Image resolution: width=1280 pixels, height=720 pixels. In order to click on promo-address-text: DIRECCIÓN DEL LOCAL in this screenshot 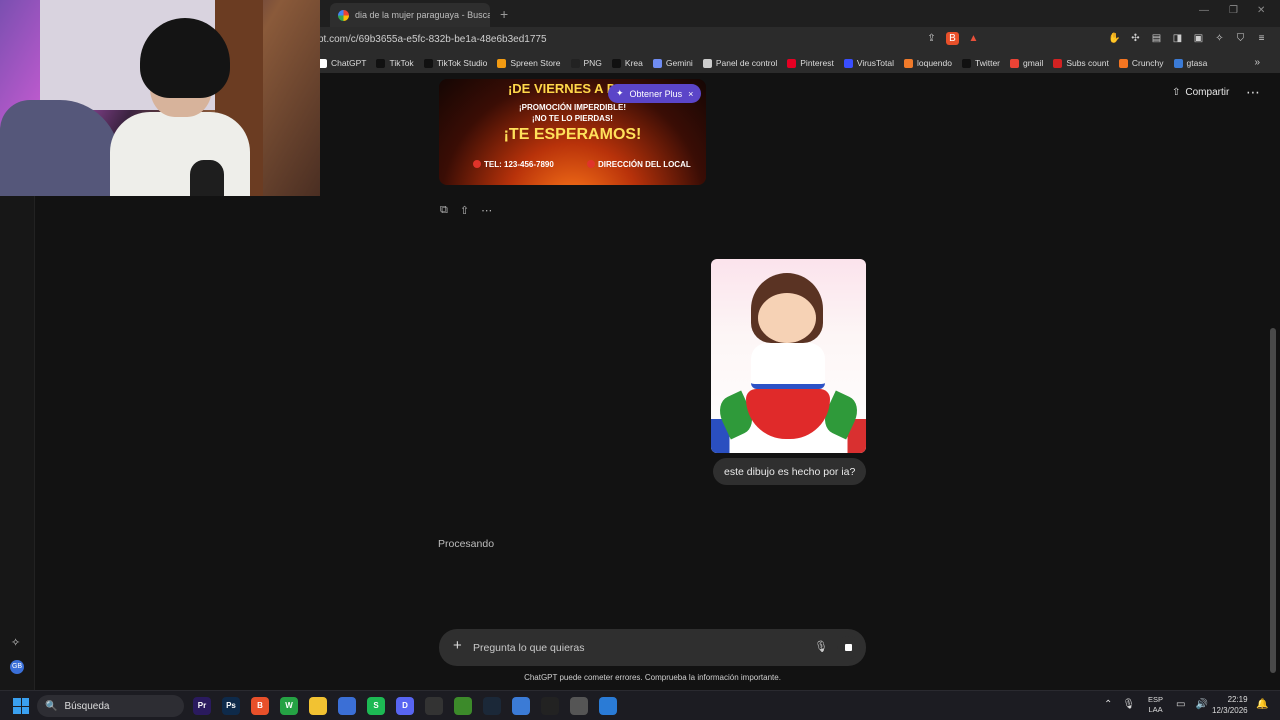, I will do `click(644, 164)`.